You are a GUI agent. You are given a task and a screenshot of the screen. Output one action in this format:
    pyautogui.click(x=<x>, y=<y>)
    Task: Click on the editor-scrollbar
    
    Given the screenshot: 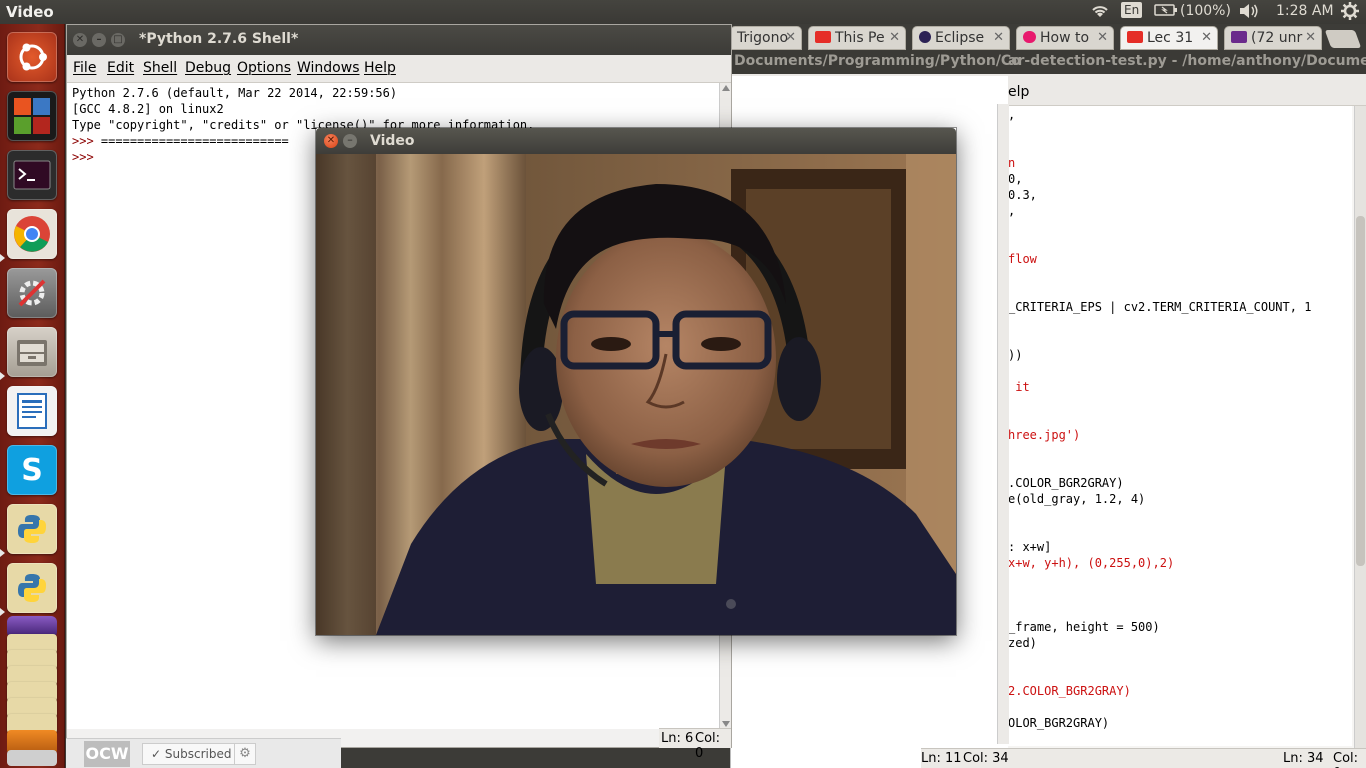 What is the action you would take?
    pyautogui.click(x=1360, y=428)
    